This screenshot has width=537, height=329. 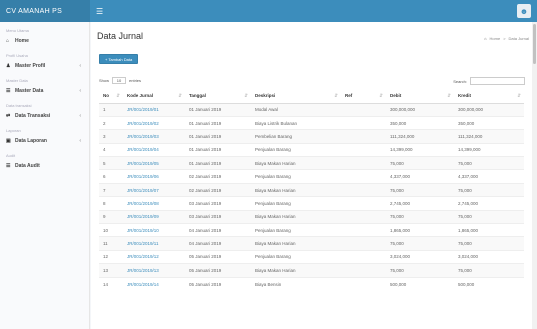 What do you see at coordinates (363, 96) in the screenshot?
I see `column-header-ref: Ref ⇵` at bounding box center [363, 96].